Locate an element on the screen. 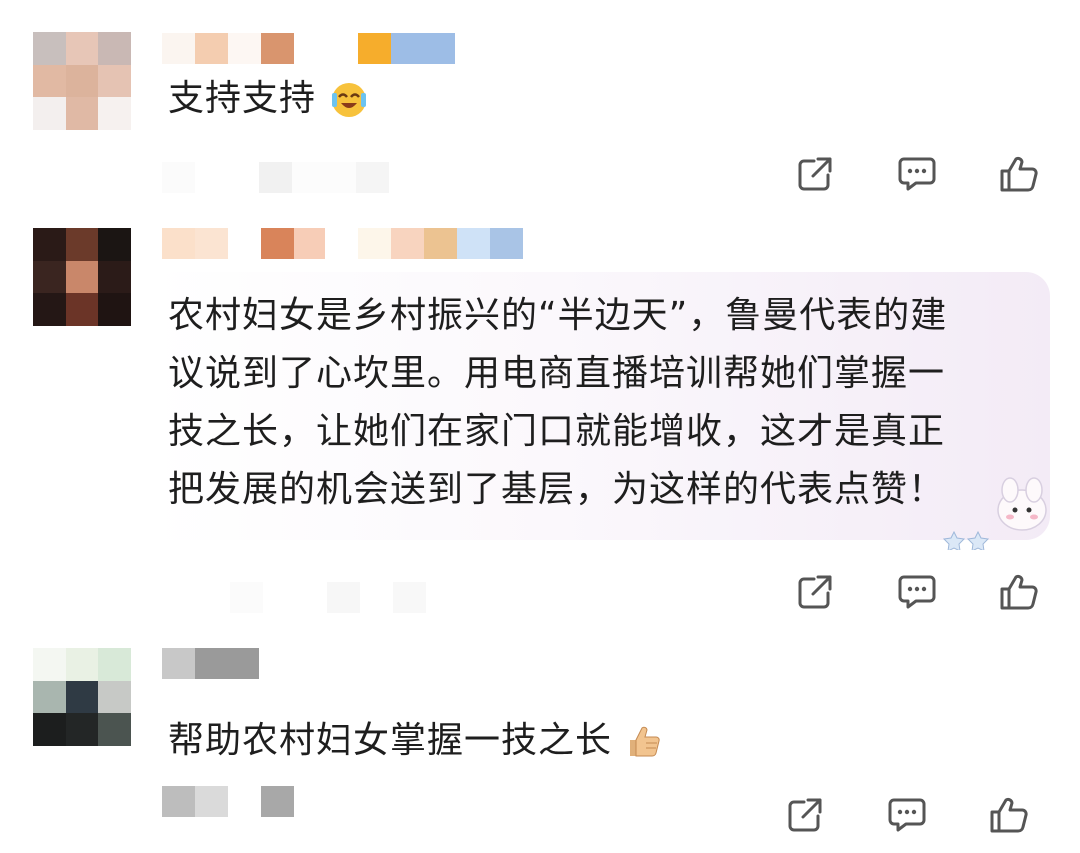  avatar is located at coordinates (82, 697).